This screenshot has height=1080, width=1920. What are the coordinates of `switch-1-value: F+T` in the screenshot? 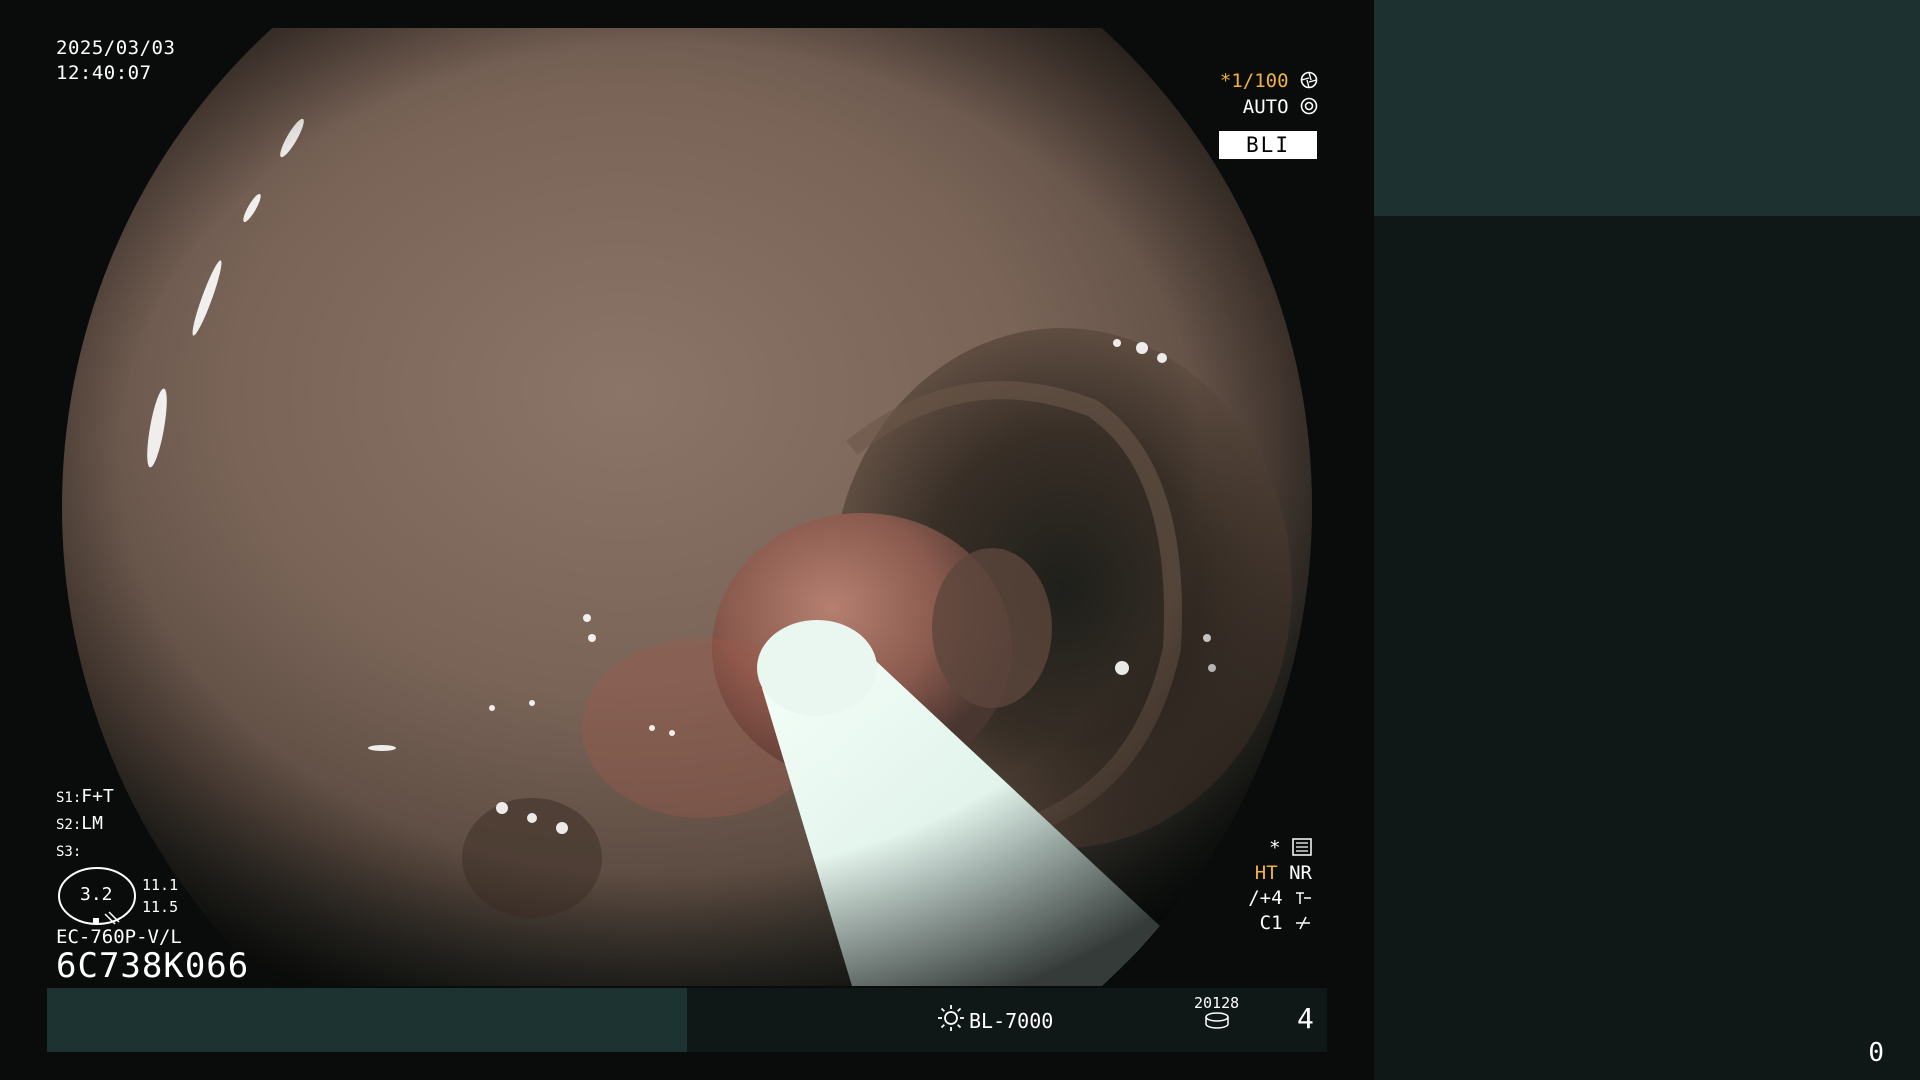 It's located at (97, 796).